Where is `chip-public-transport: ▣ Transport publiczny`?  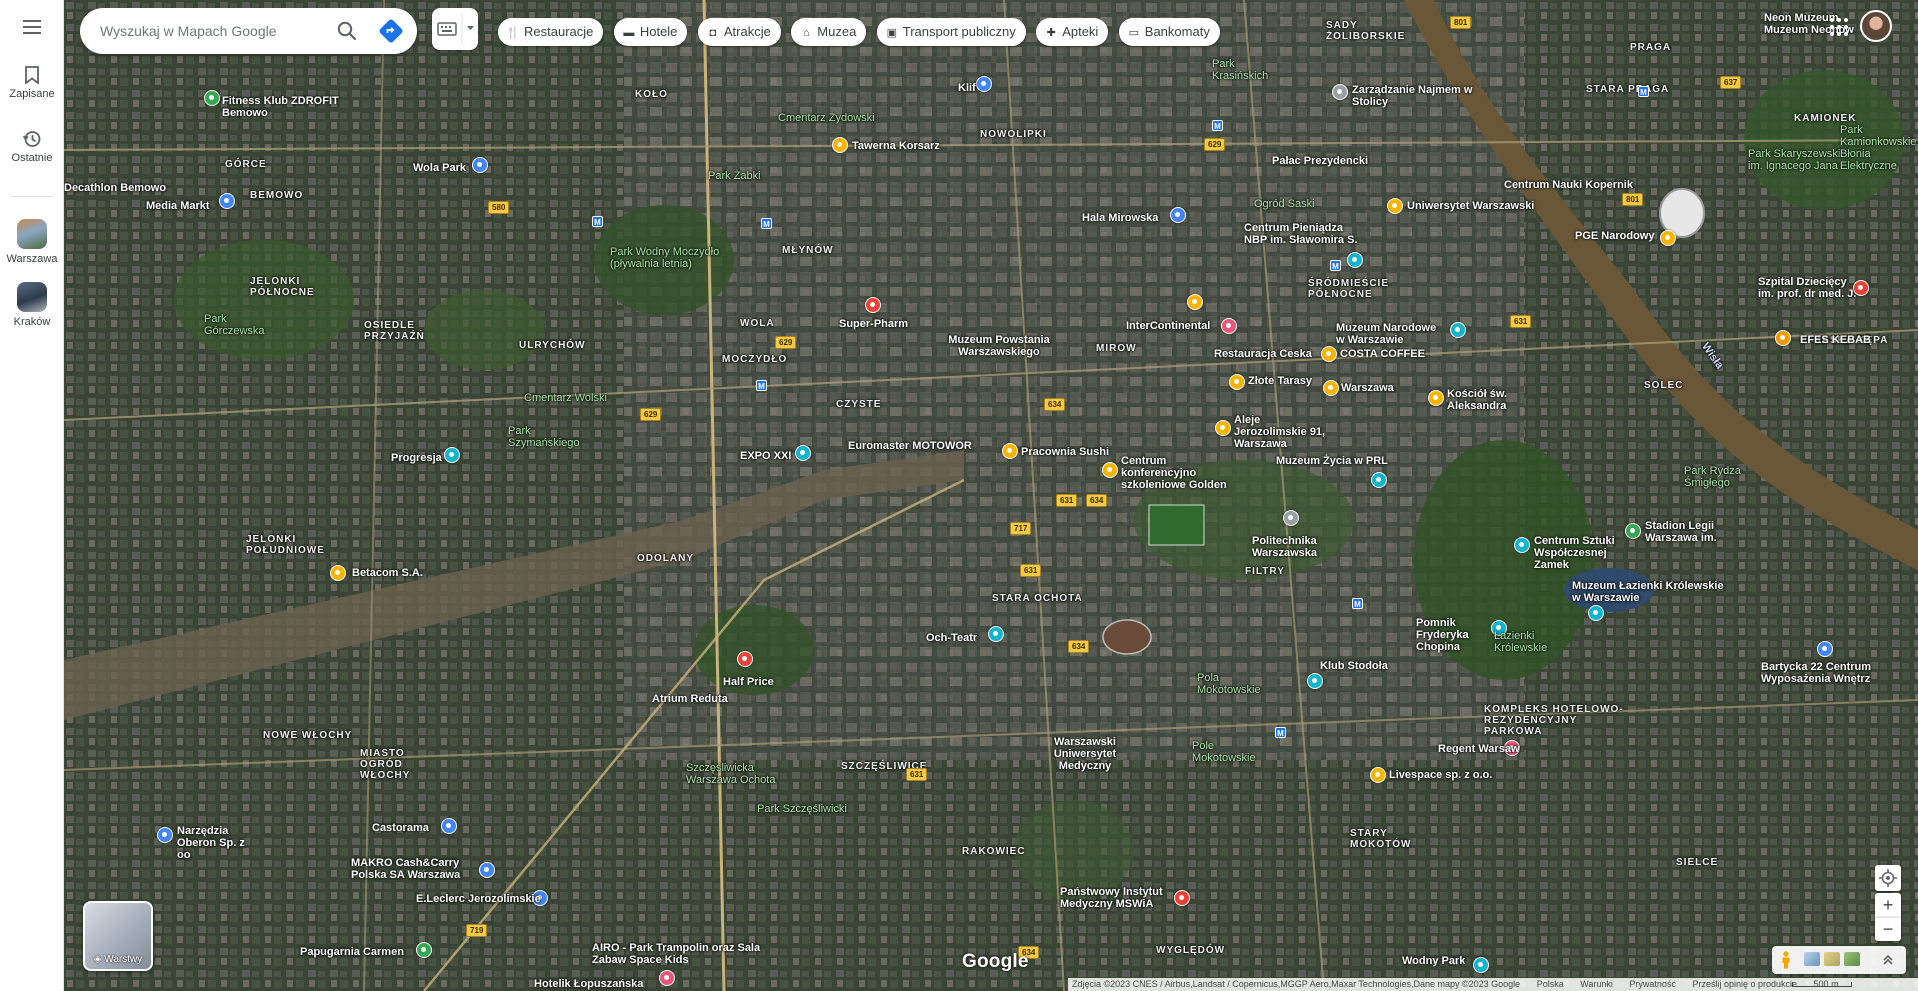
chip-public-transport: ▣ Transport publiczny is located at coordinates (951, 32).